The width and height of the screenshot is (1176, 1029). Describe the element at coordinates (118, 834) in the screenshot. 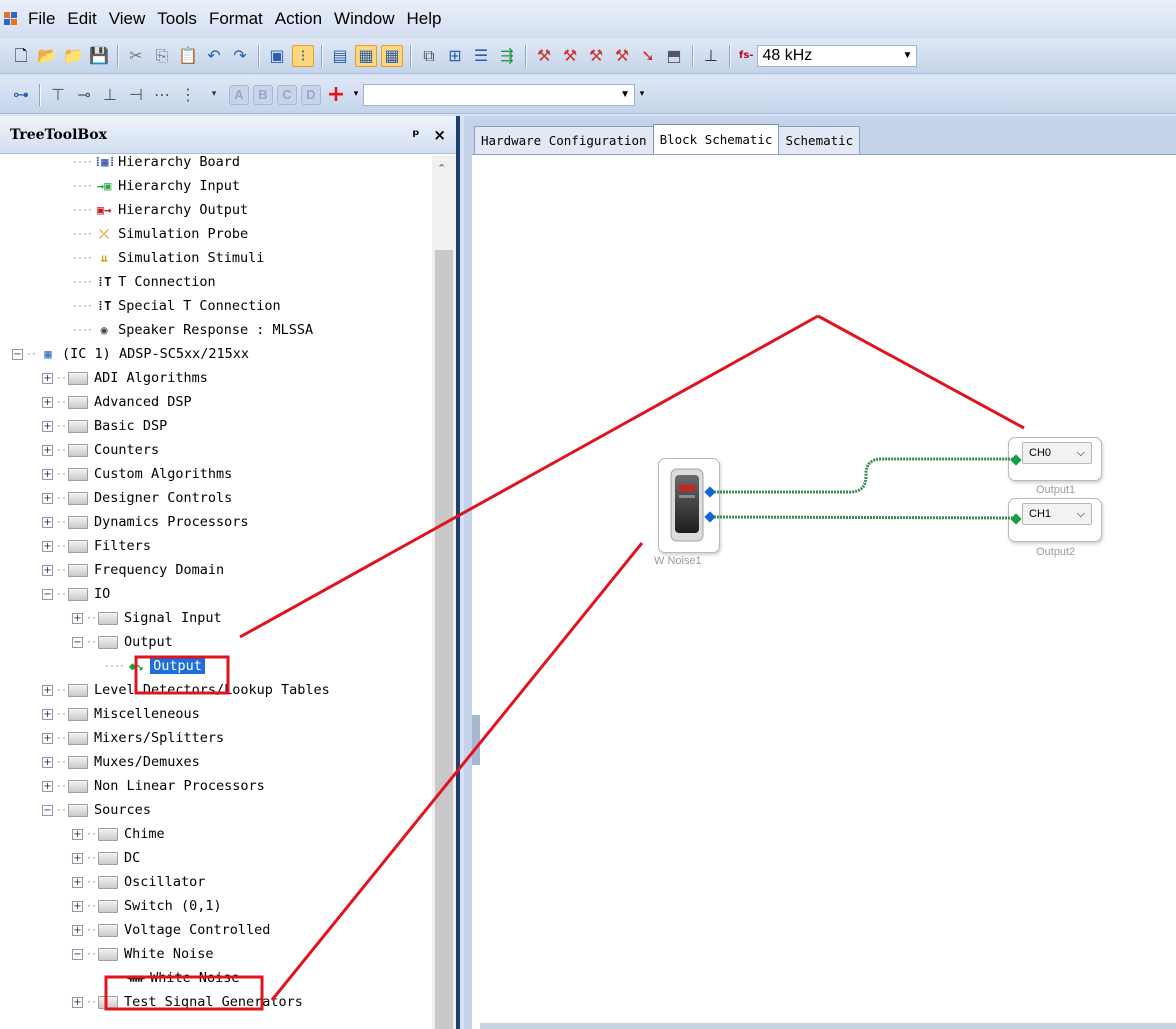

I see `tree-item-chime: + ·· Chime` at that location.